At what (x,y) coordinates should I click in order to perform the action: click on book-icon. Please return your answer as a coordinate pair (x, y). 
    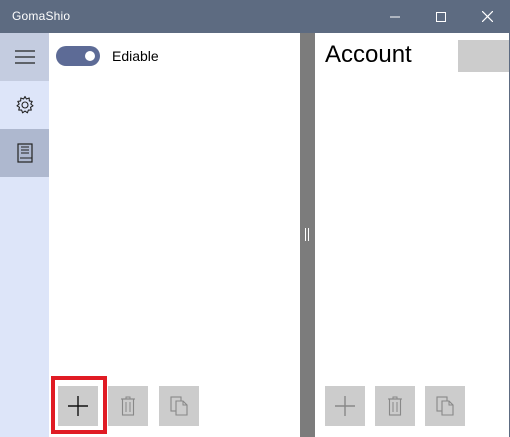
    Looking at the image, I should click on (24, 153).